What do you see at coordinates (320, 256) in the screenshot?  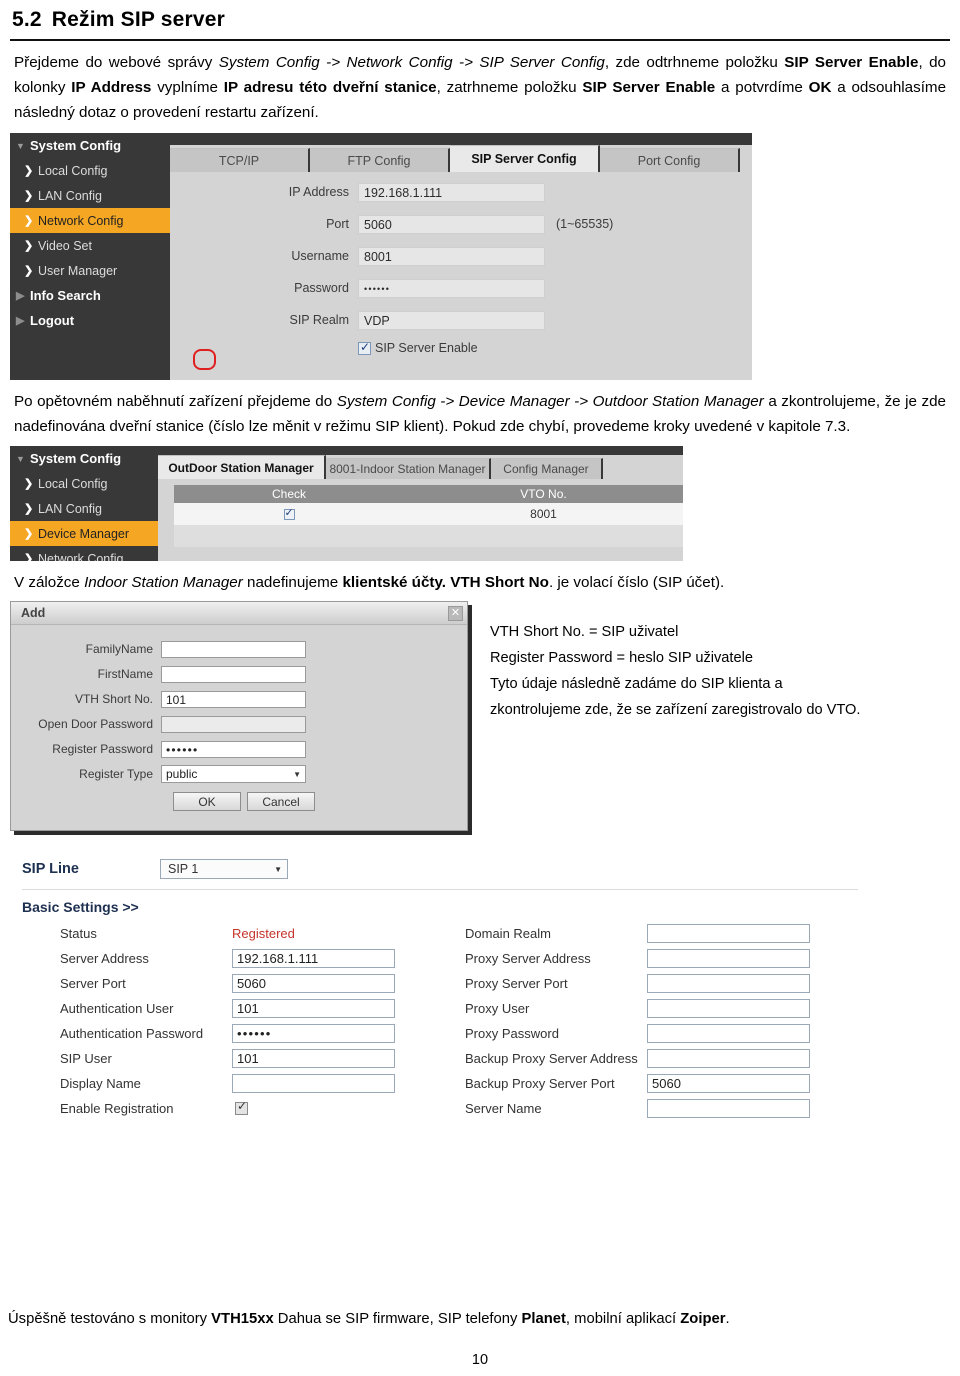 I see `label-username: Username` at bounding box center [320, 256].